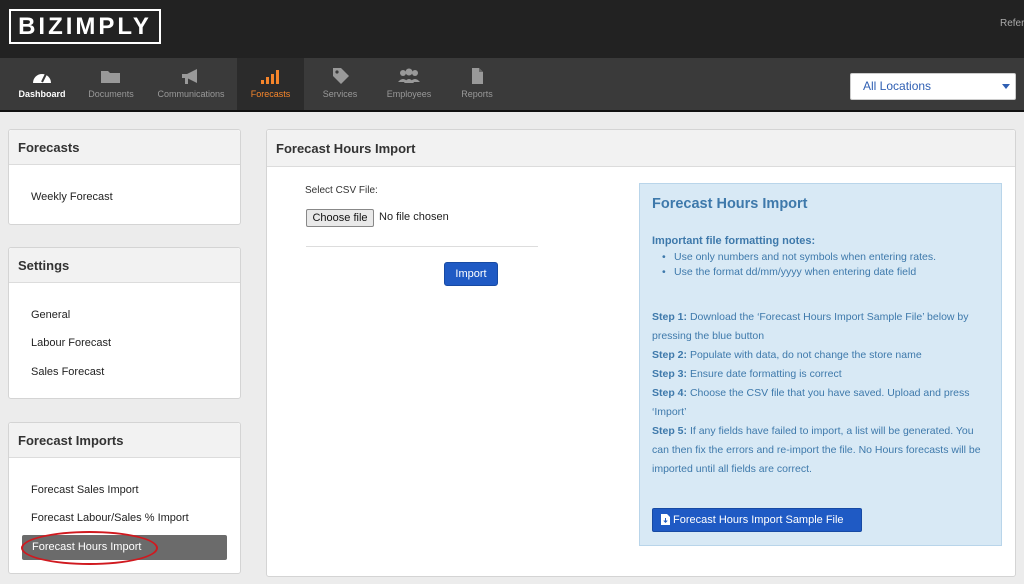  What do you see at coordinates (71, 343) in the screenshot?
I see `sidebar-item-labour-forecast: Labour Forecast` at bounding box center [71, 343].